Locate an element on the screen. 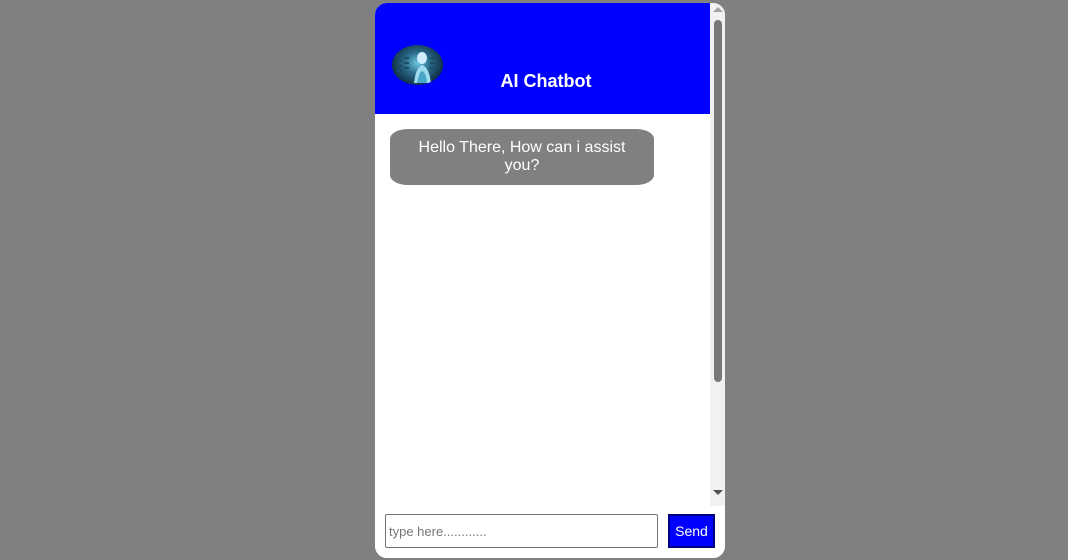  scroll-down-arrow-icon is located at coordinates (718, 492).